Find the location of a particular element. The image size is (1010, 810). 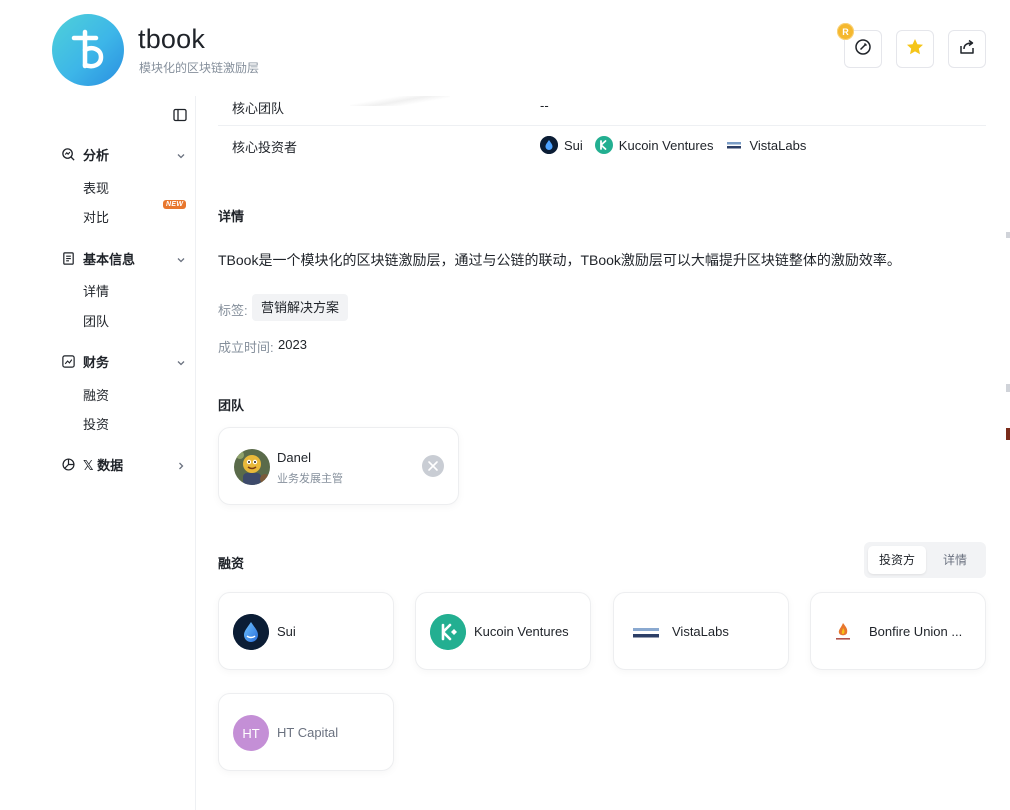

team-section-title: 团队 is located at coordinates (231, 405).